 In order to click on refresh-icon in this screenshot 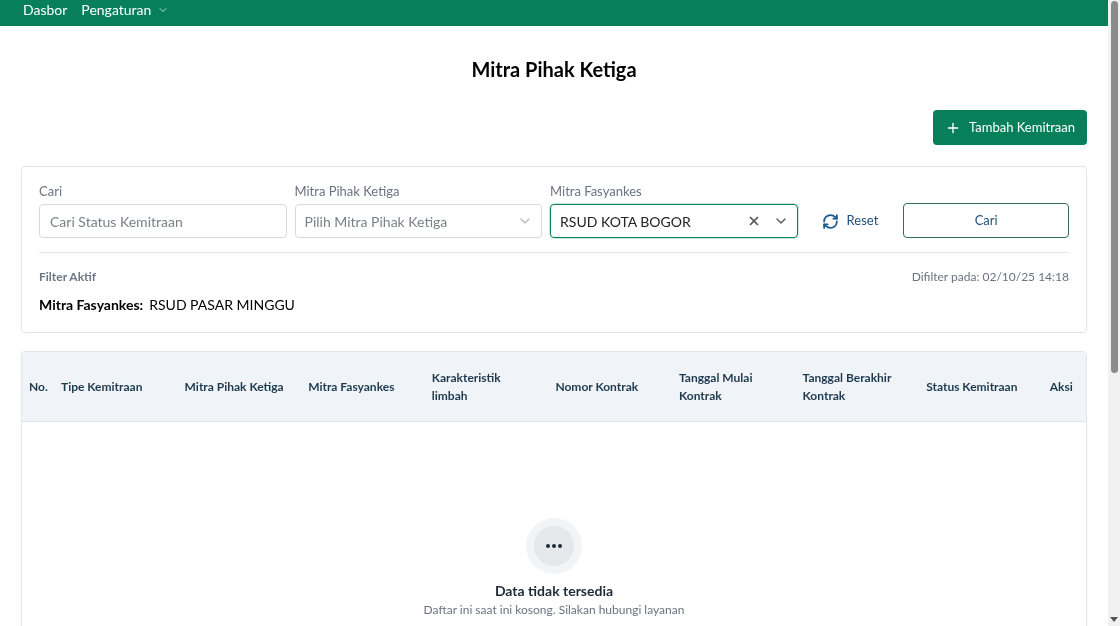, I will do `click(830, 221)`.